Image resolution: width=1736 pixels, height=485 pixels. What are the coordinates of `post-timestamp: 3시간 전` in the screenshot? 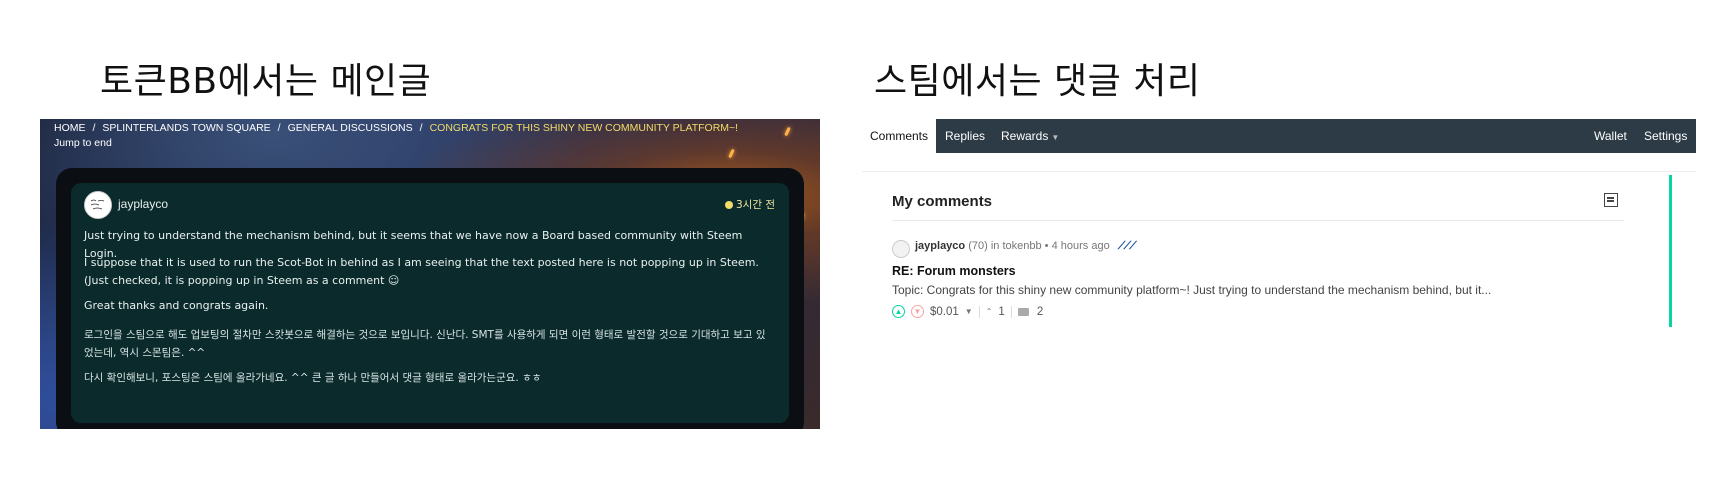 It's located at (750, 204).